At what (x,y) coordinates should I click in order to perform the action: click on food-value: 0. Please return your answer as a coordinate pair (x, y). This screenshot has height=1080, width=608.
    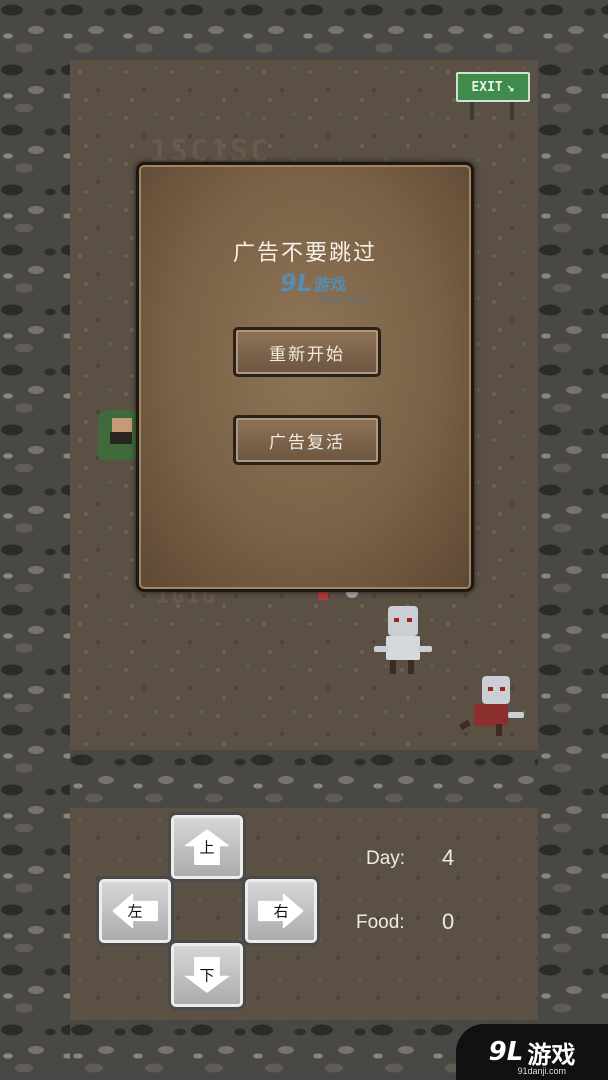
    Looking at the image, I should click on (448, 921).